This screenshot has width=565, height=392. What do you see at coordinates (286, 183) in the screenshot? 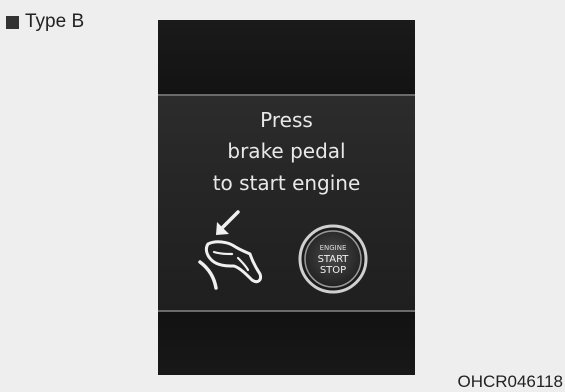
I see `message-line-3: to start engine` at bounding box center [286, 183].